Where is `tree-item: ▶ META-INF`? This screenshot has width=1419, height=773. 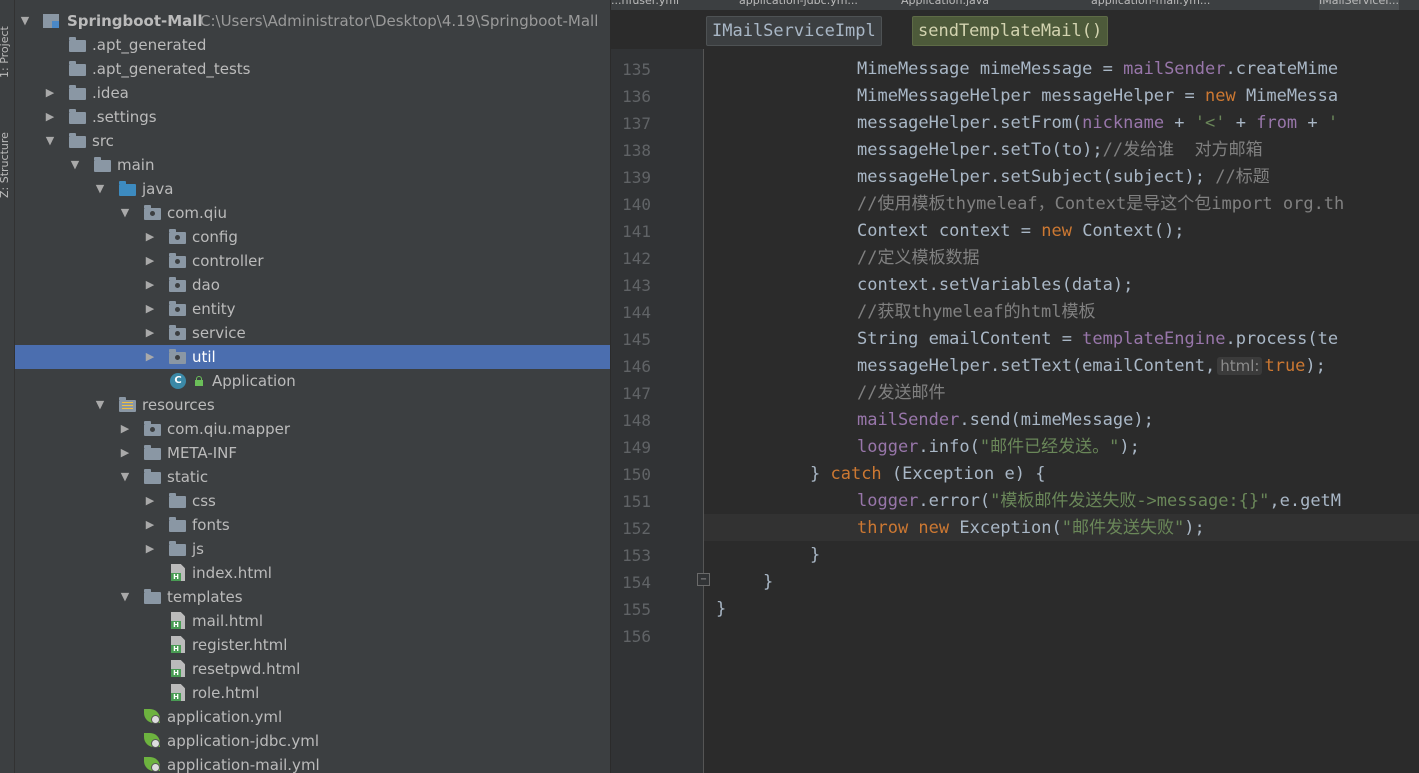 tree-item: ▶ META-INF is located at coordinates (312, 453).